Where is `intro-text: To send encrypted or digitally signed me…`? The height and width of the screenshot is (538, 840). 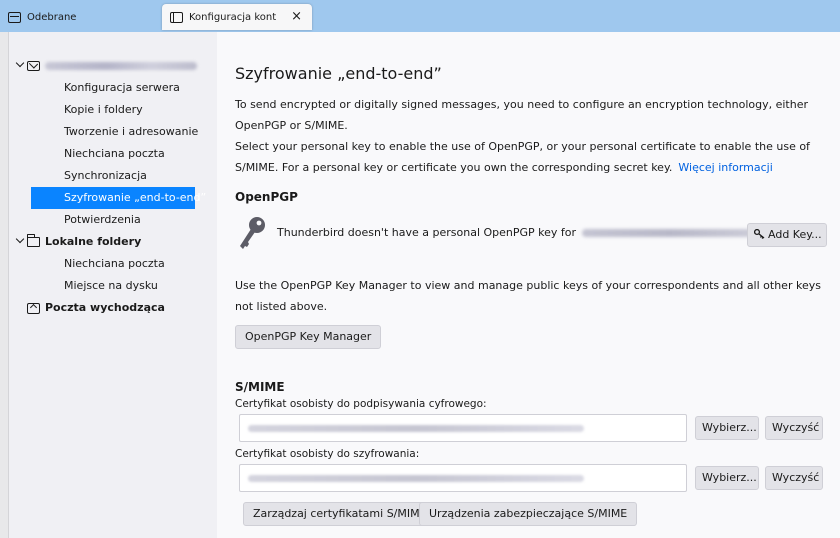
intro-text: To send encrypted or digitally signed me… is located at coordinates (521, 115).